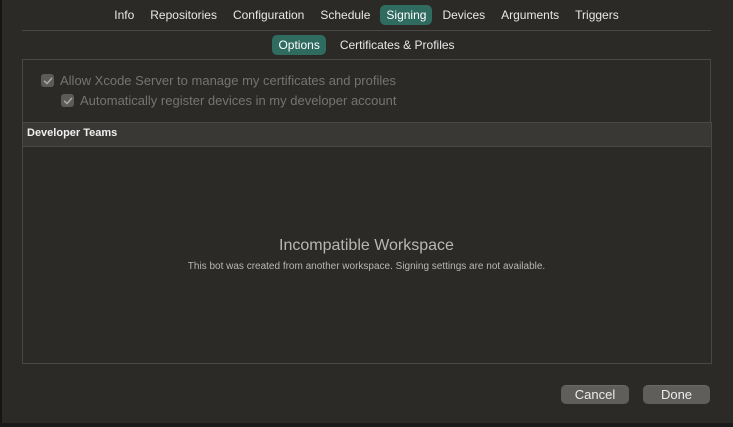 The height and width of the screenshot is (427, 733). What do you see at coordinates (406, 15) in the screenshot?
I see `tab-signing: Signing` at bounding box center [406, 15].